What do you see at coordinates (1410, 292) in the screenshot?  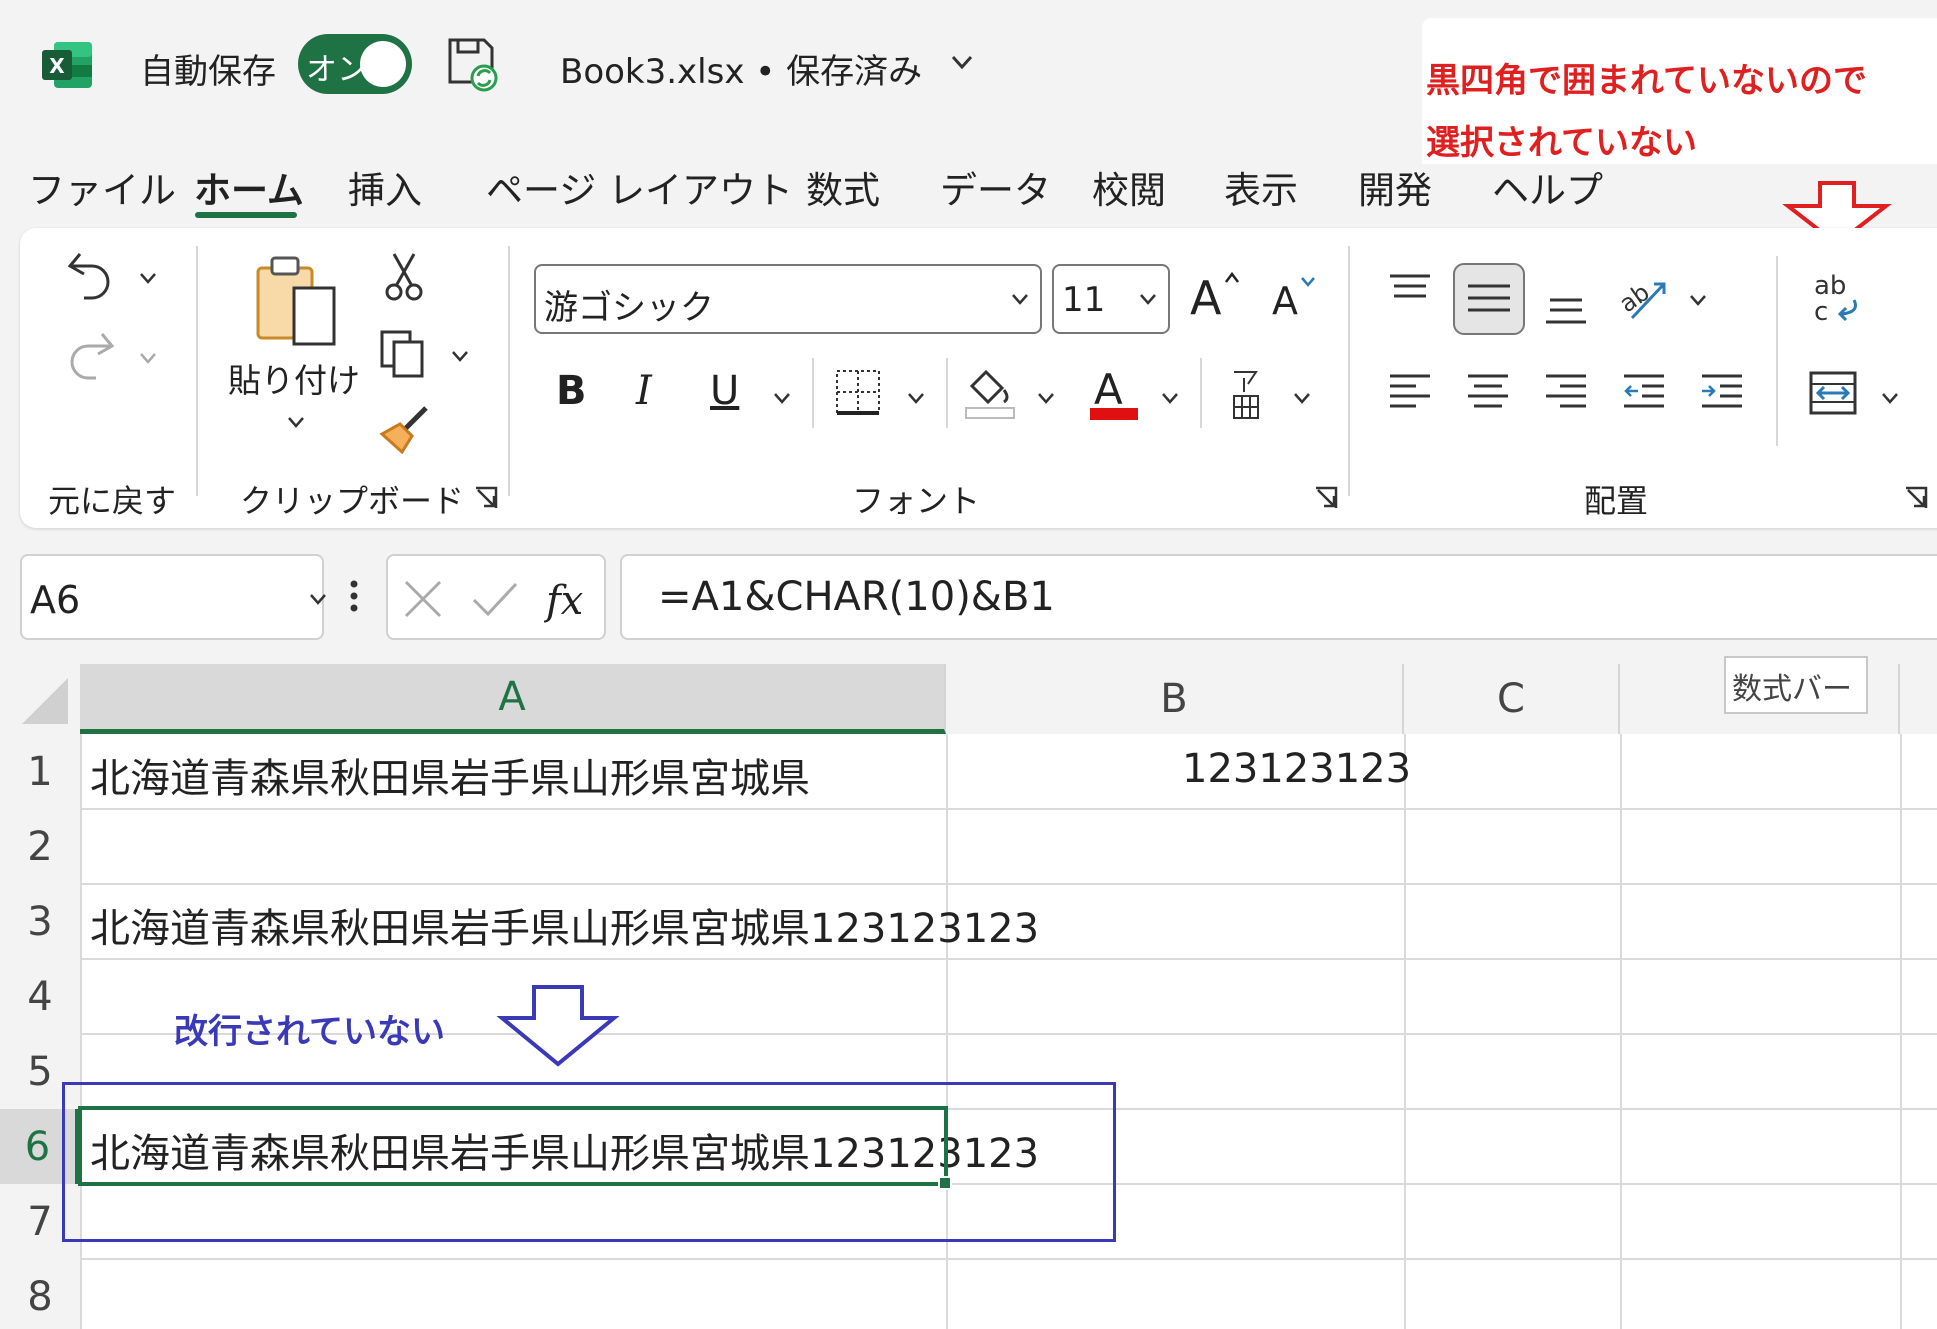 I see `align-top-icon` at bounding box center [1410, 292].